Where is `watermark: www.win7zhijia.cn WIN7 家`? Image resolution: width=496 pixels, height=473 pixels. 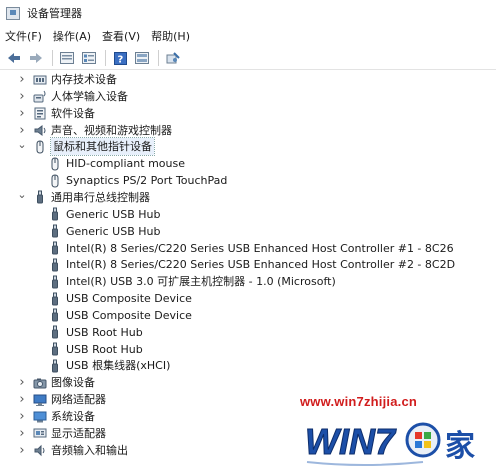 watermark: www.win7zhijia.cn WIN7 家 is located at coordinates (398, 432).